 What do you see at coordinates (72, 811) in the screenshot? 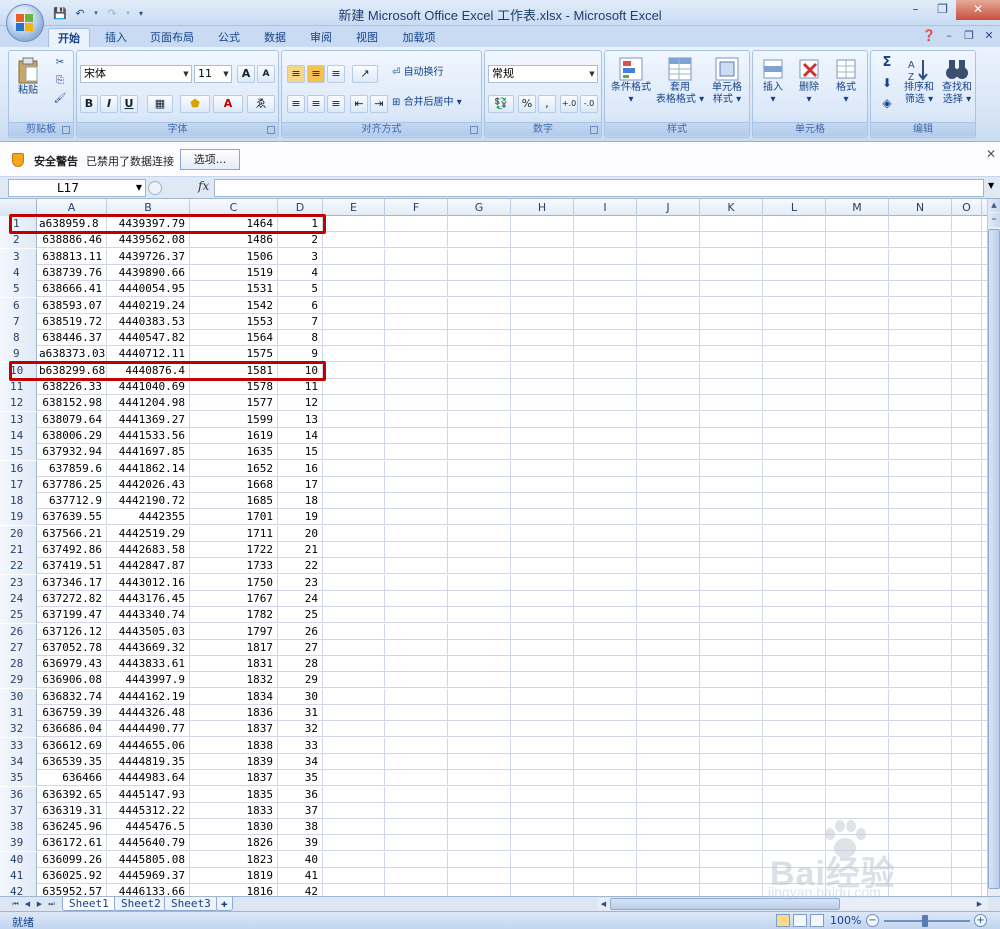
I see `cell-a: 636319.31` at bounding box center [72, 811].